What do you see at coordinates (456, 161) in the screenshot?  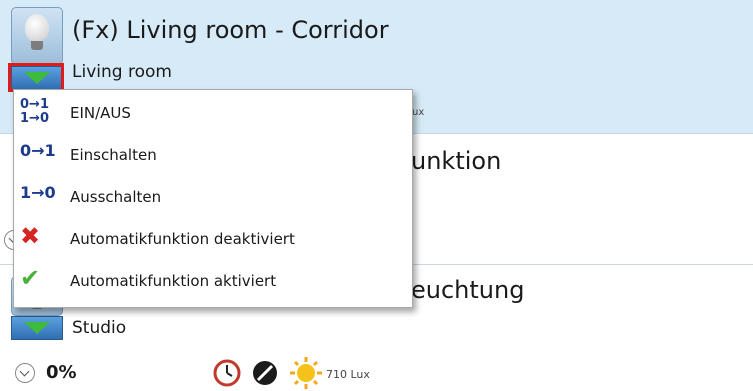 I see `device-title: unktion` at bounding box center [456, 161].